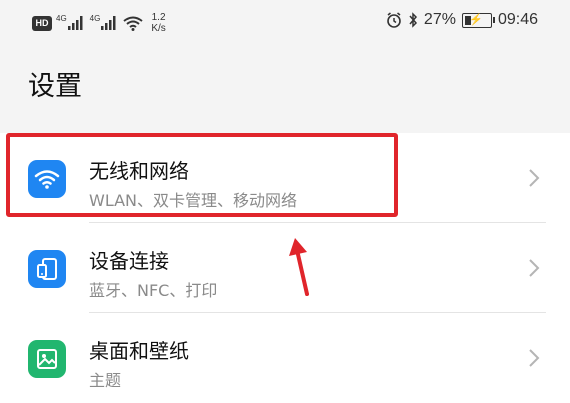 The width and height of the screenshot is (570, 403). I want to click on speed-unit: K/s, so click(158, 28).